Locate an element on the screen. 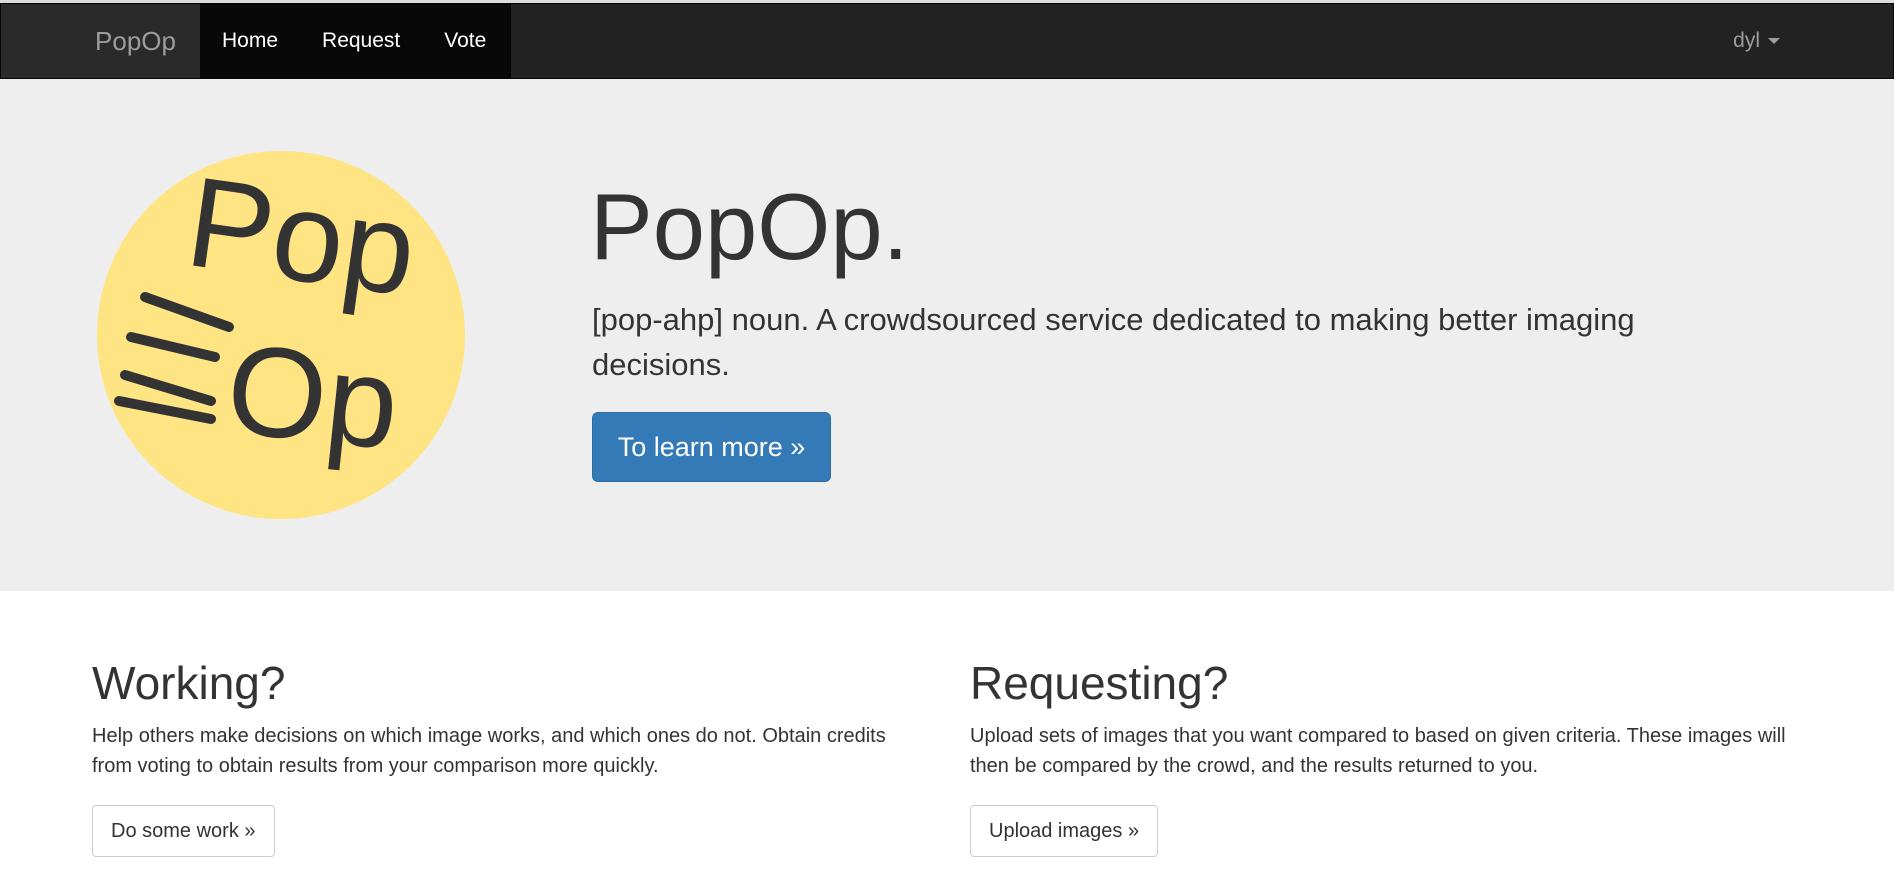 Image resolution: width=1894 pixels, height=895 pixels. requesting-heading: Requesting? is located at coordinates (1099, 683).